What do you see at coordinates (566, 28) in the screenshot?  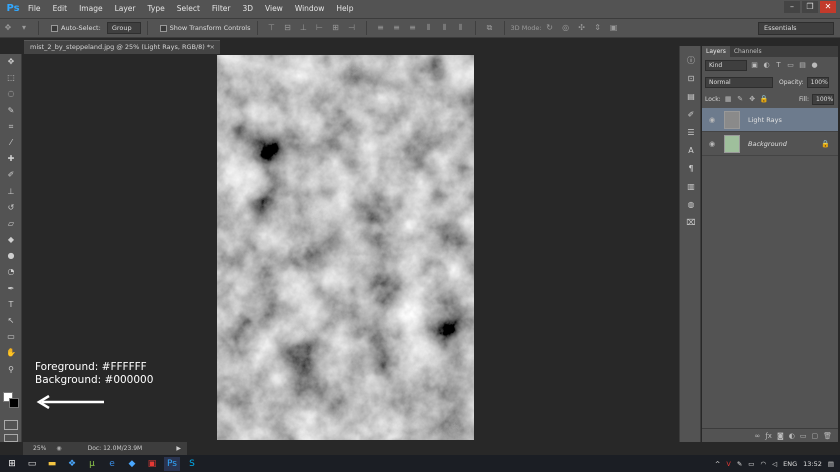 I see `3d-roll-icon: ◎` at bounding box center [566, 28].